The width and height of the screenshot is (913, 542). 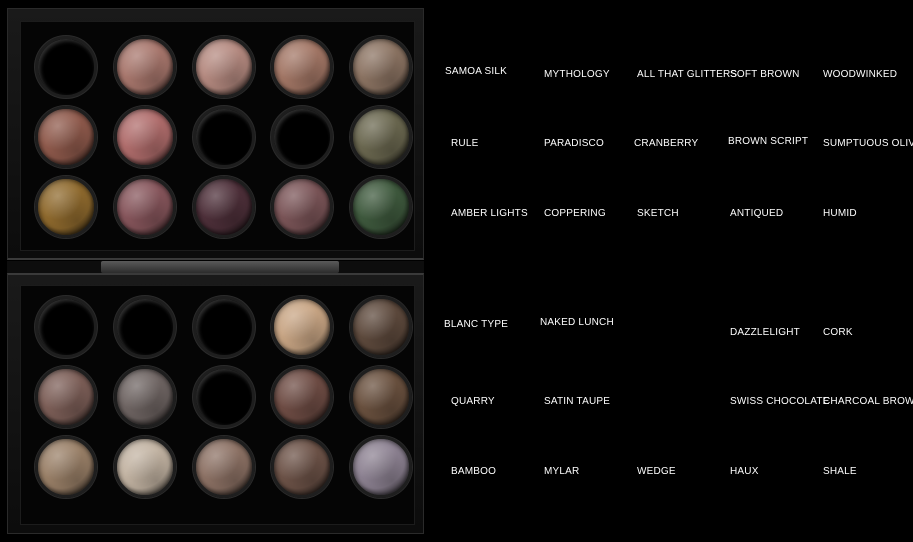 What do you see at coordinates (765, 74) in the screenshot?
I see `shade-label: SOFT BROWN` at bounding box center [765, 74].